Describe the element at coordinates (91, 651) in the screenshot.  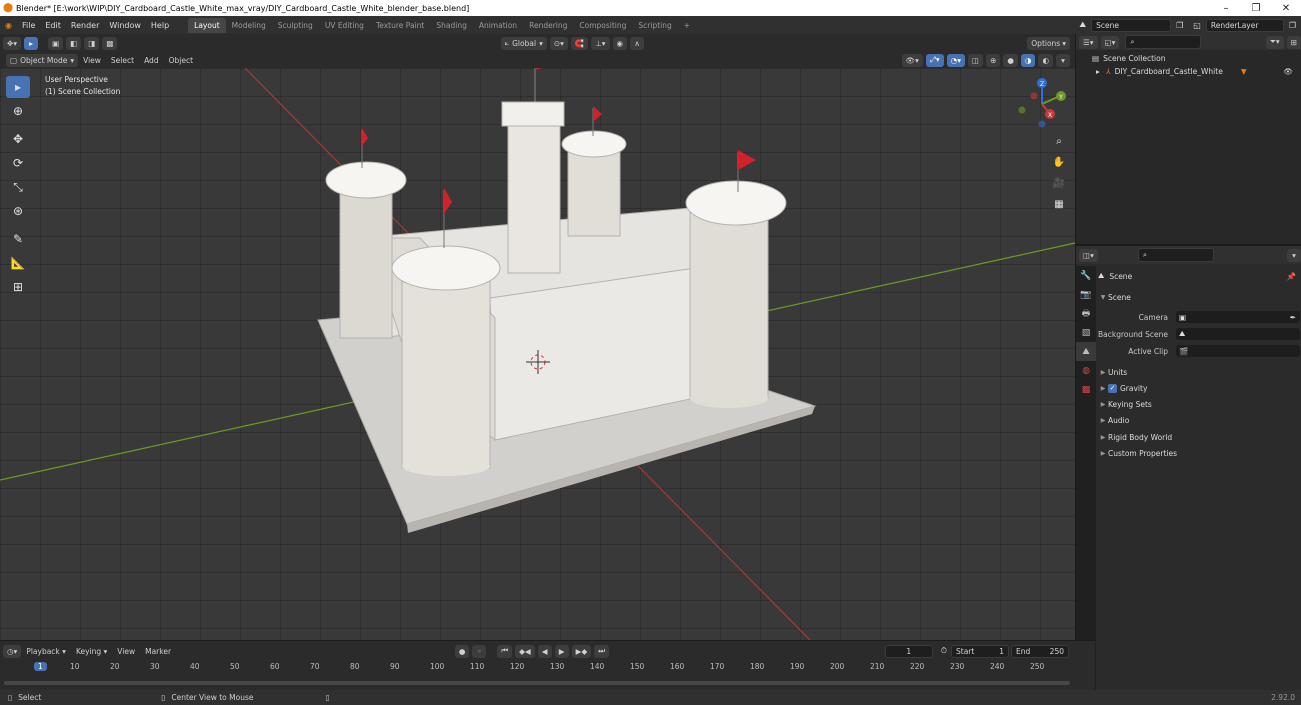
I see `timeline-menu-keying: Keying ▾` at that location.